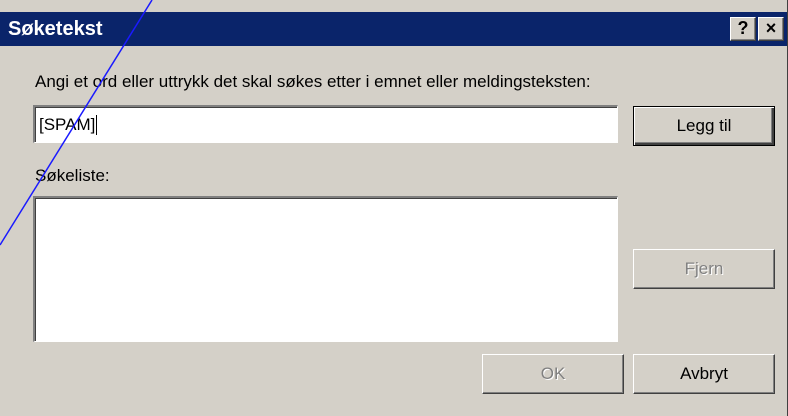 This screenshot has width=788, height=416. I want to click on cancel-button: Avbryt, so click(704, 374).